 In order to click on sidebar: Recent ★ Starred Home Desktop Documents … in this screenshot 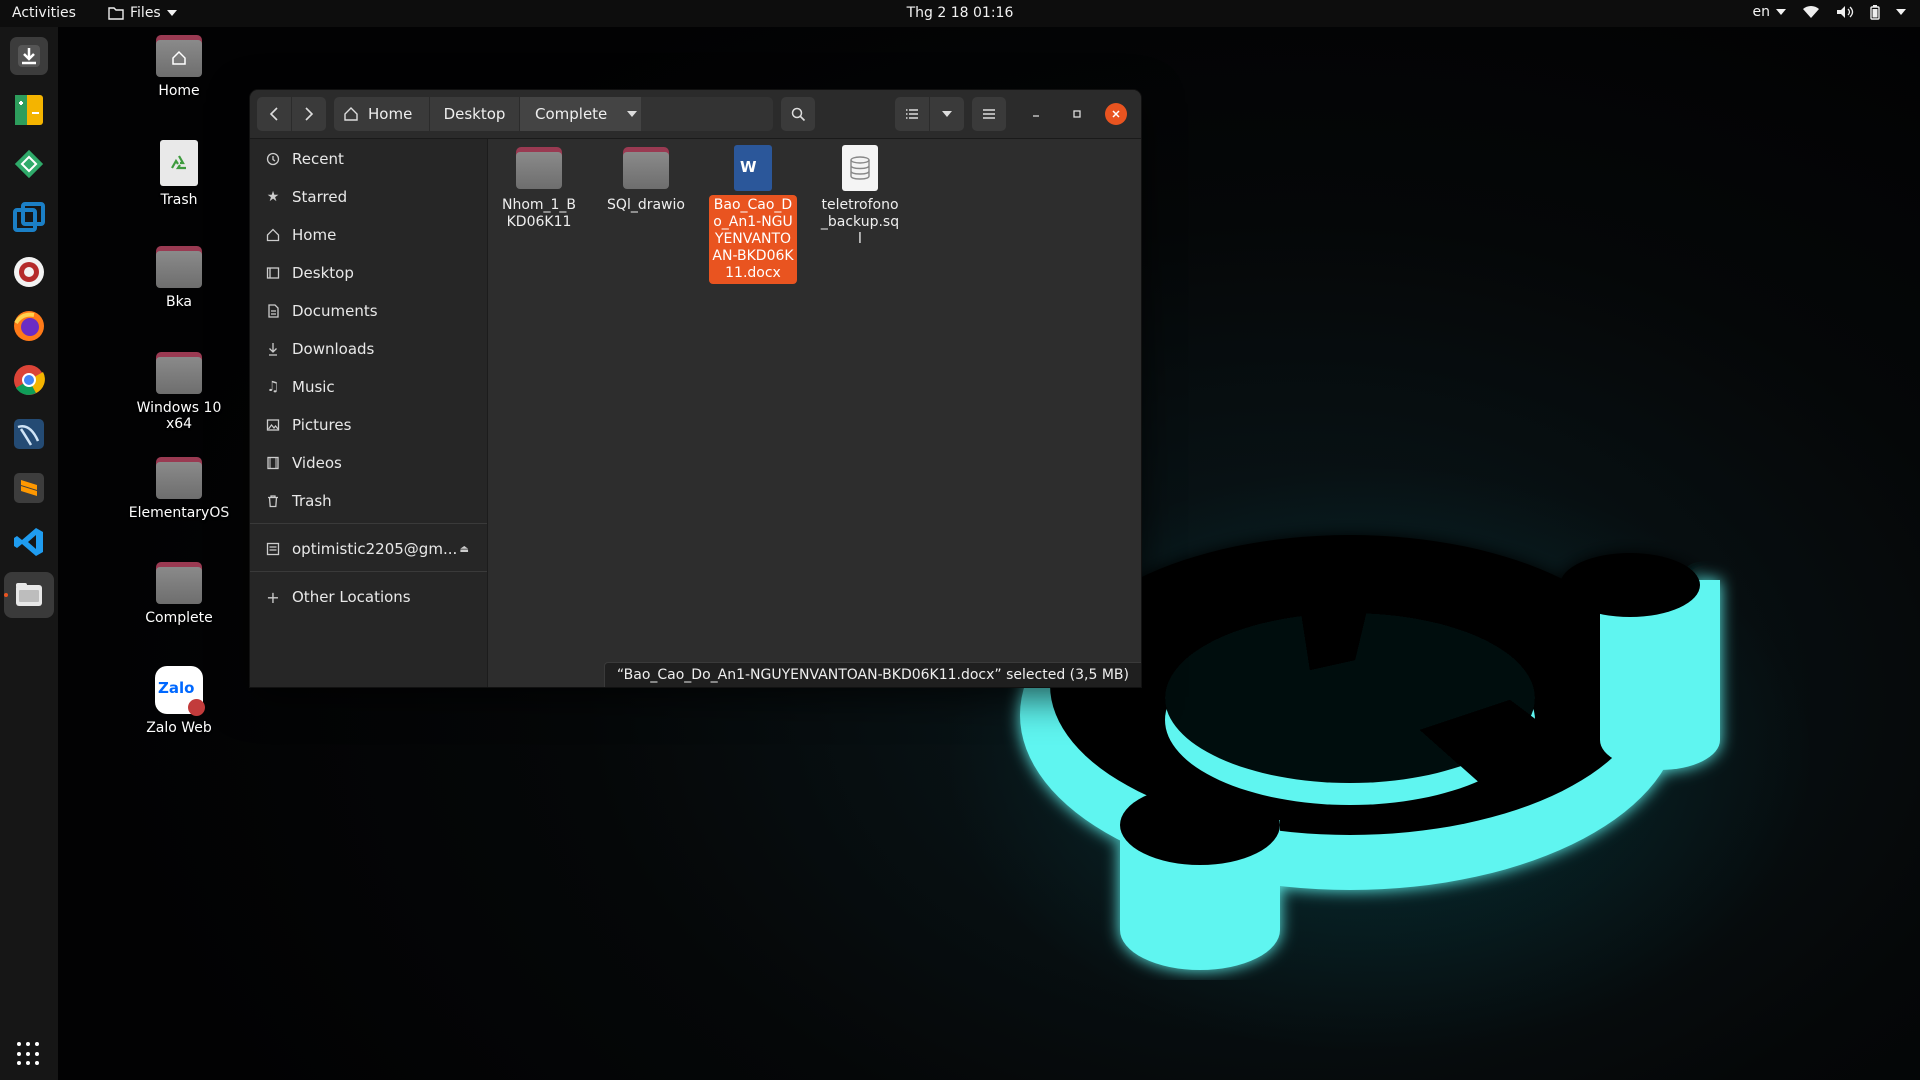, I will do `click(369, 413)`.